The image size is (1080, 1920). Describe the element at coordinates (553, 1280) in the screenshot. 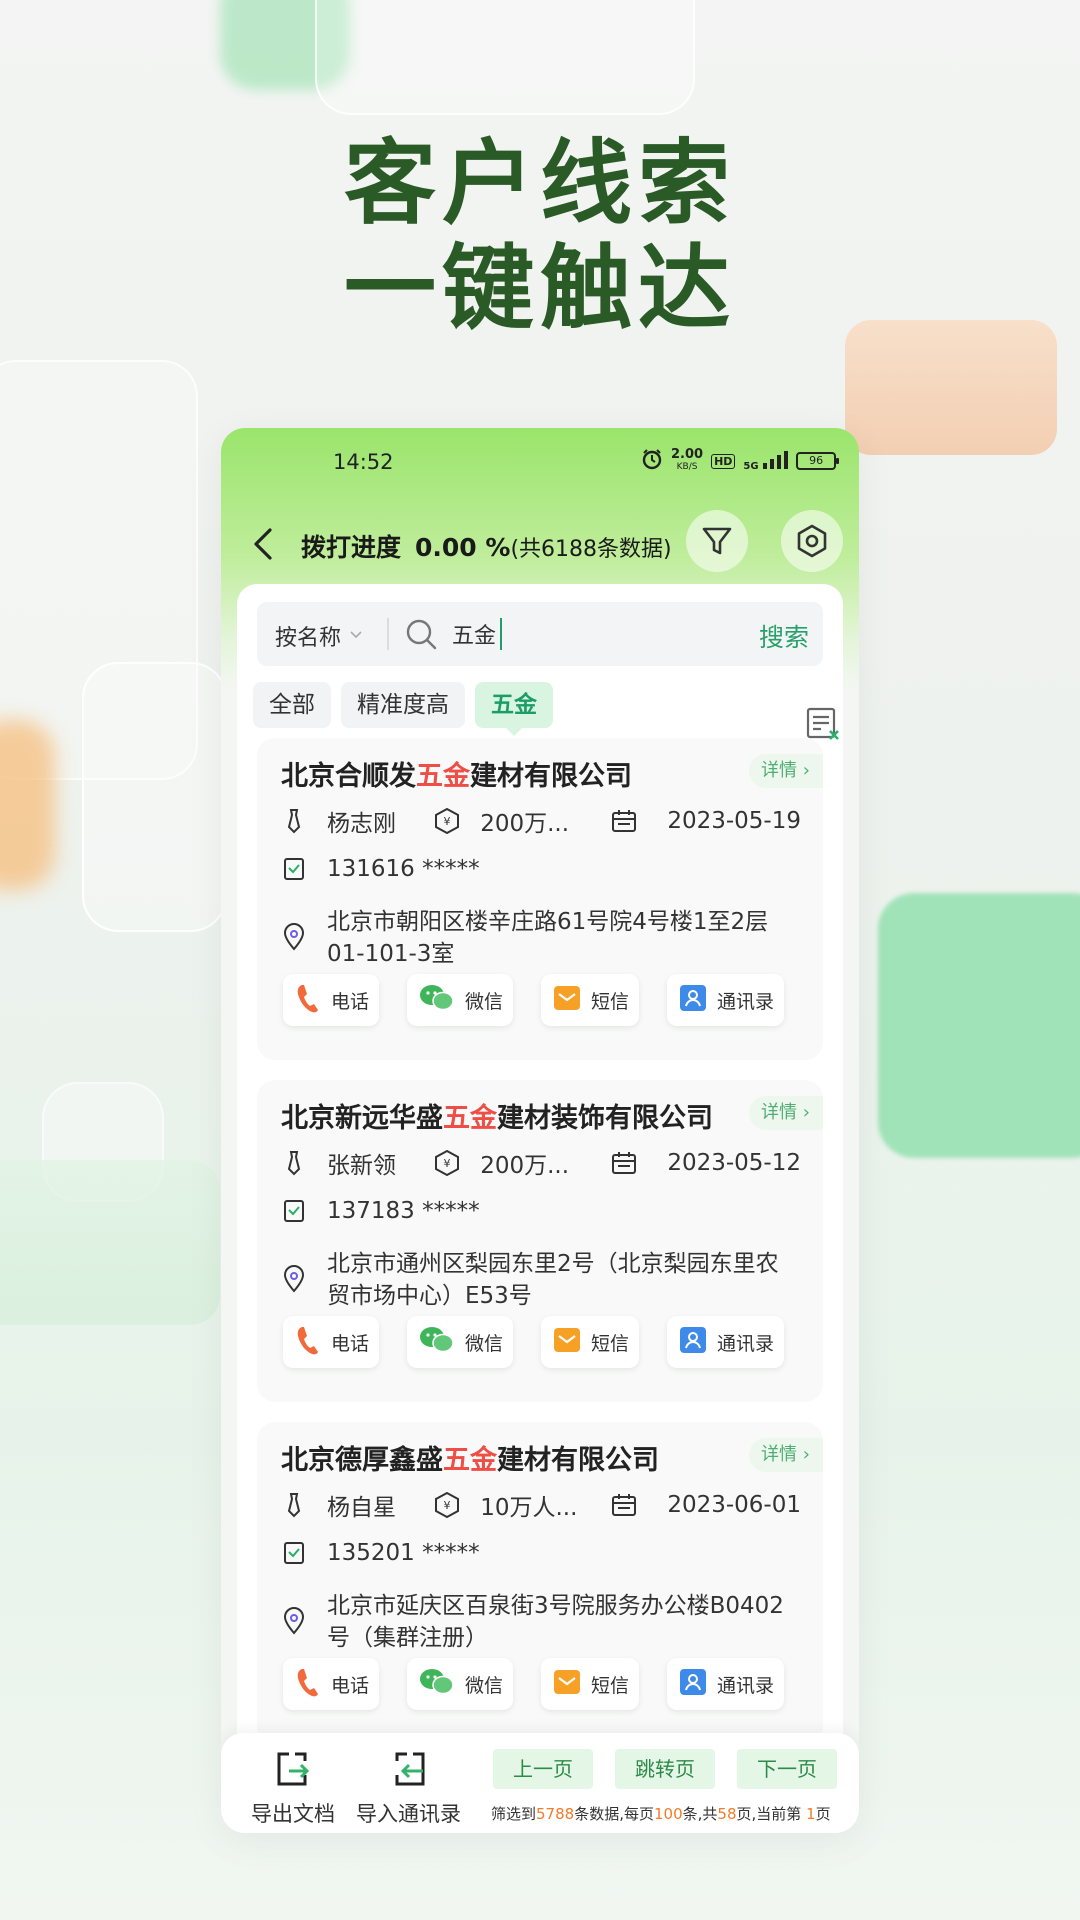

I see `address: 北京市通州区梨园东里2号（北京梨园东里农贸市场中心）E53号` at that location.